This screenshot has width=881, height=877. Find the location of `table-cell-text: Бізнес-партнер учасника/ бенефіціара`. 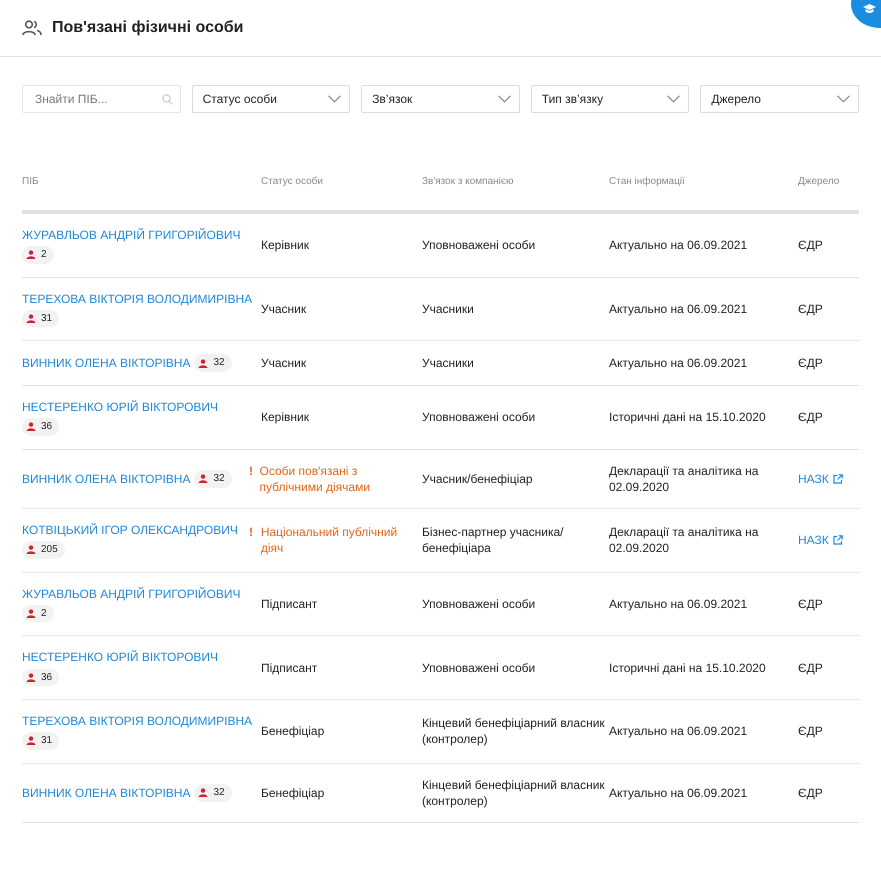

table-cell-text: Бізнес-партнер учасника/ бенефіціара is located at coordinates (493, 540).